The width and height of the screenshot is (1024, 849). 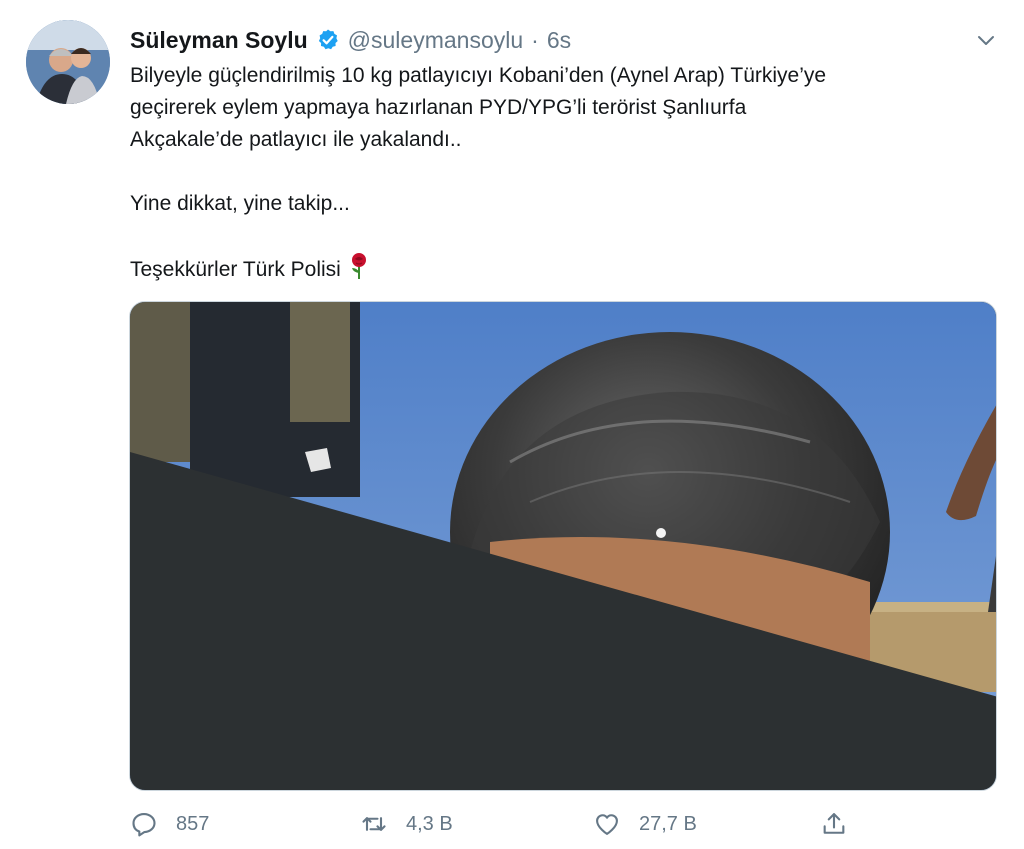 I want to click on heart-icon, so click(x=607, y=824).